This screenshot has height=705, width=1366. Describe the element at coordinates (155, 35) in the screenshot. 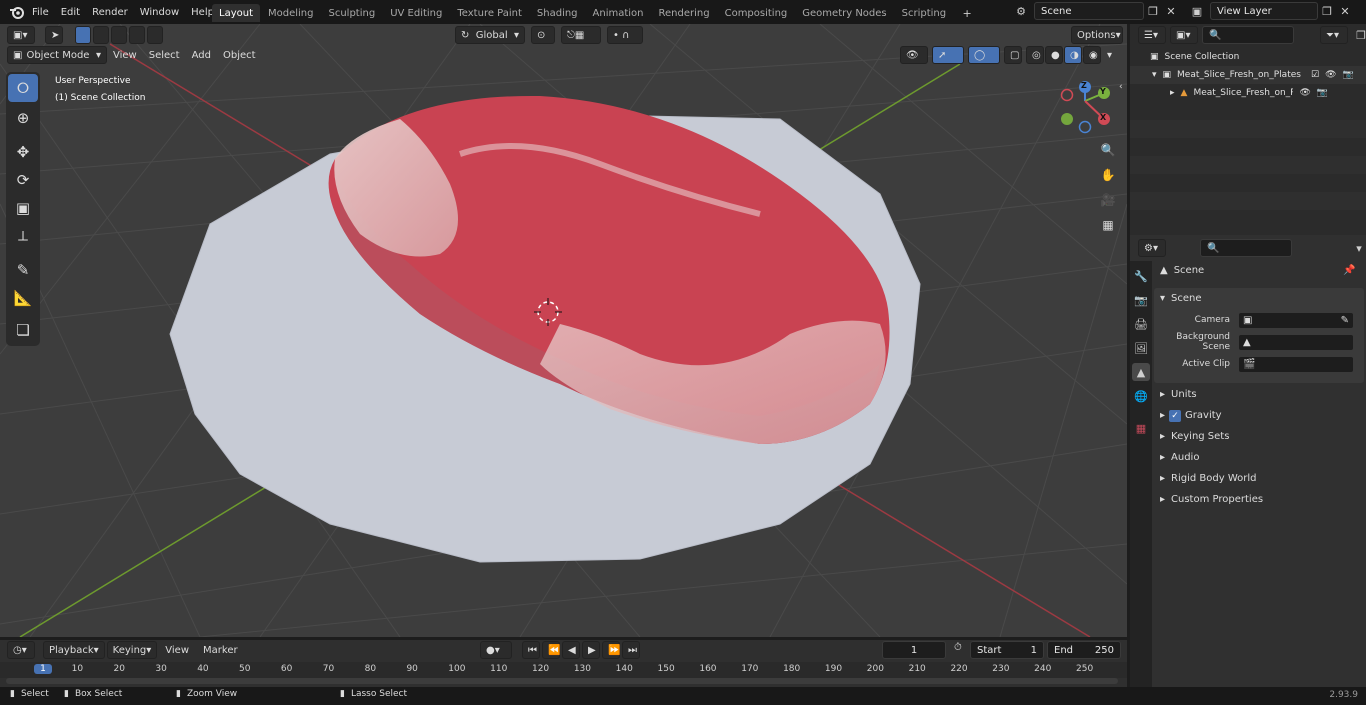

I see `select-intersect-icon` at that location.